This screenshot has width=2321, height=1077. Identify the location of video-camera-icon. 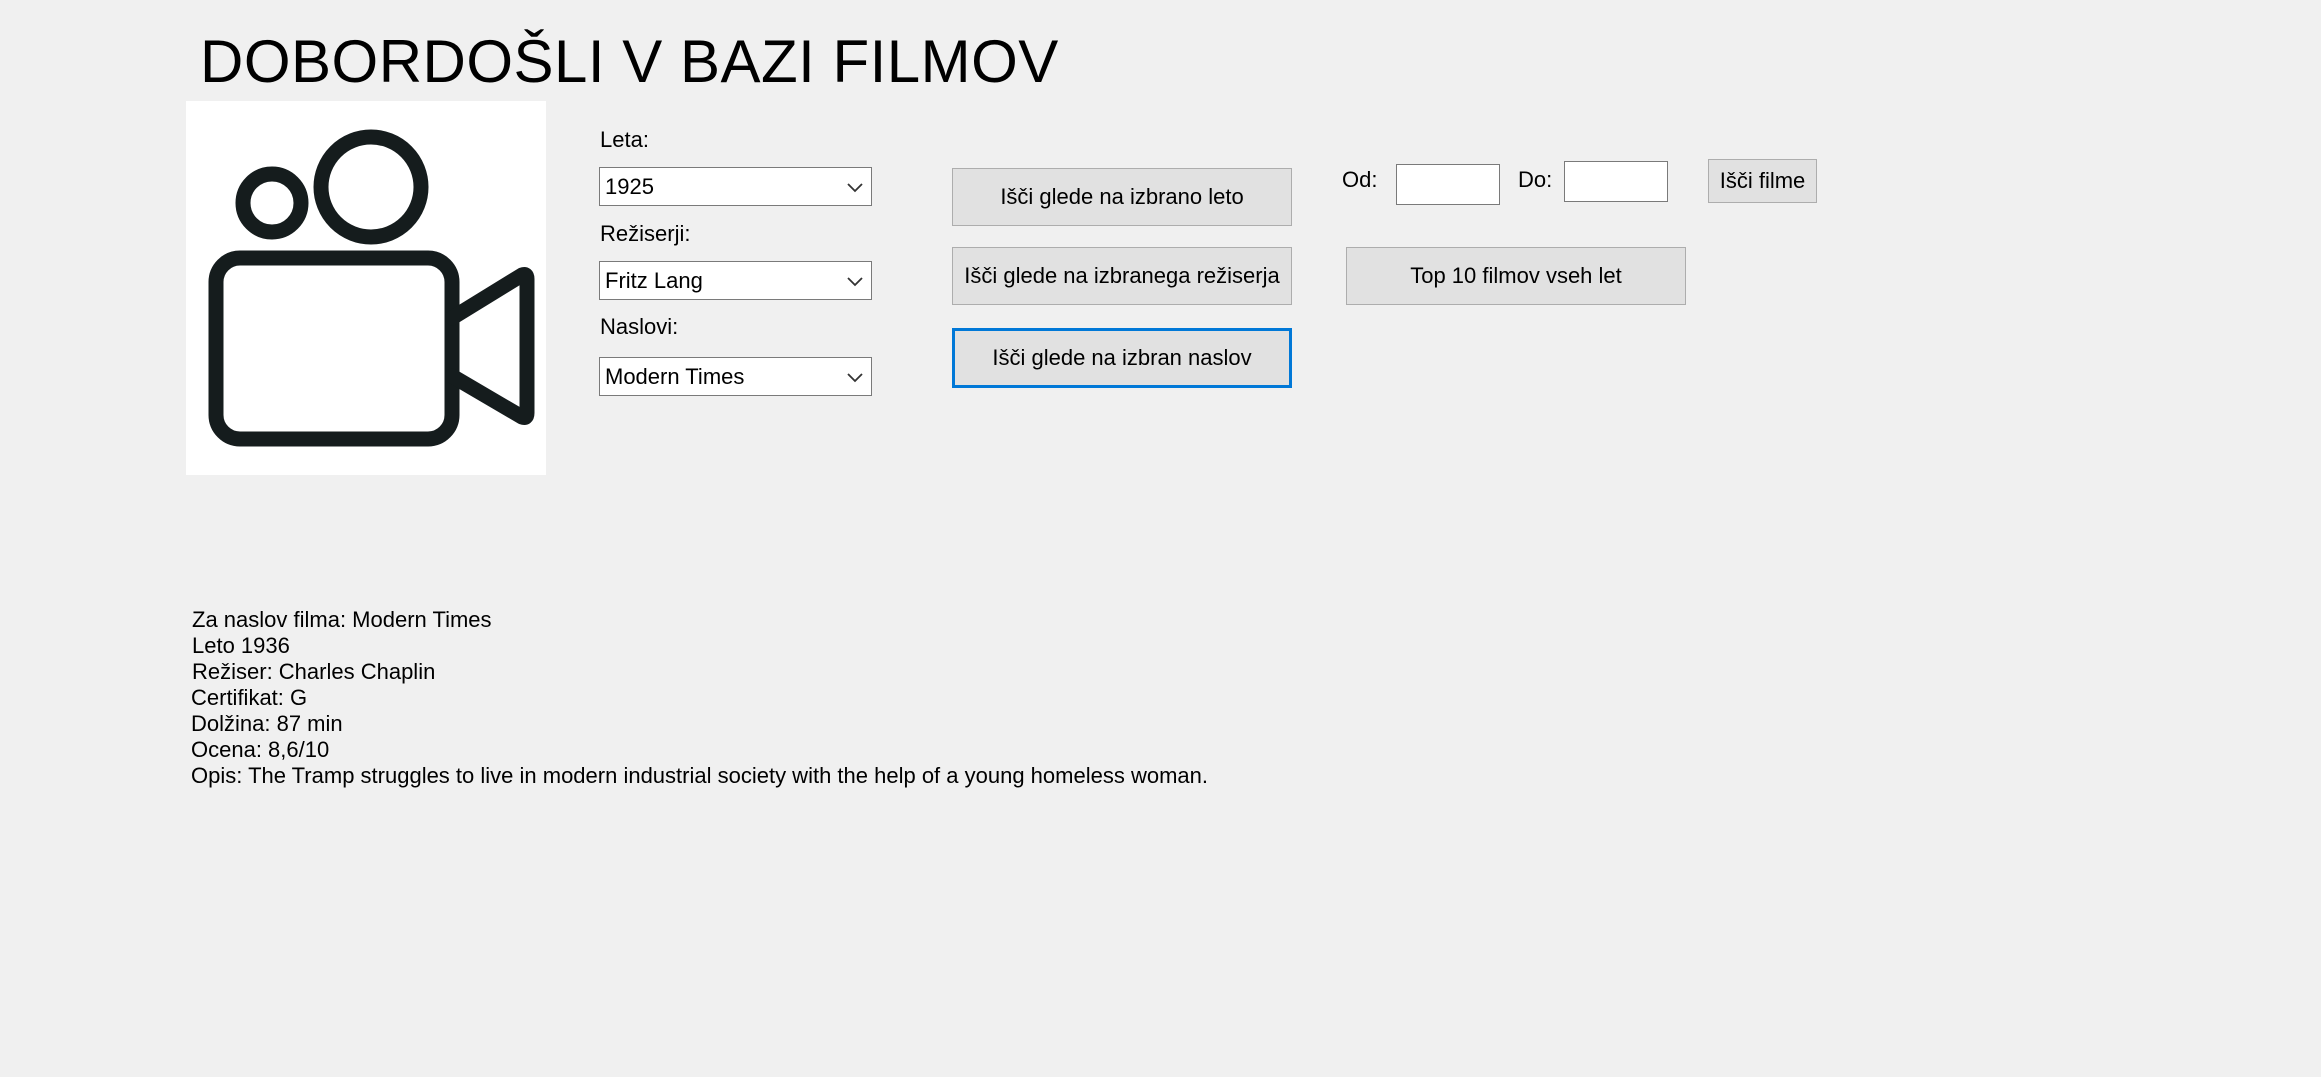
(371, 288).